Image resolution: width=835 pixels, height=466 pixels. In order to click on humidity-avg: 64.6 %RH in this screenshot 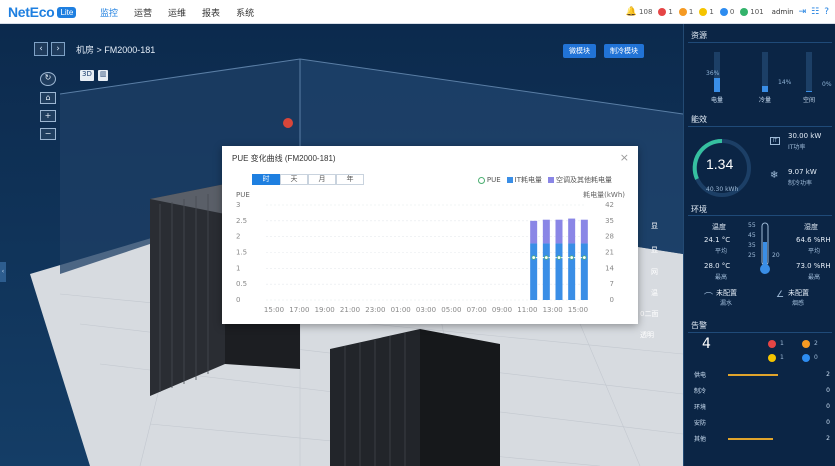, I will do `click(813, 240)`.